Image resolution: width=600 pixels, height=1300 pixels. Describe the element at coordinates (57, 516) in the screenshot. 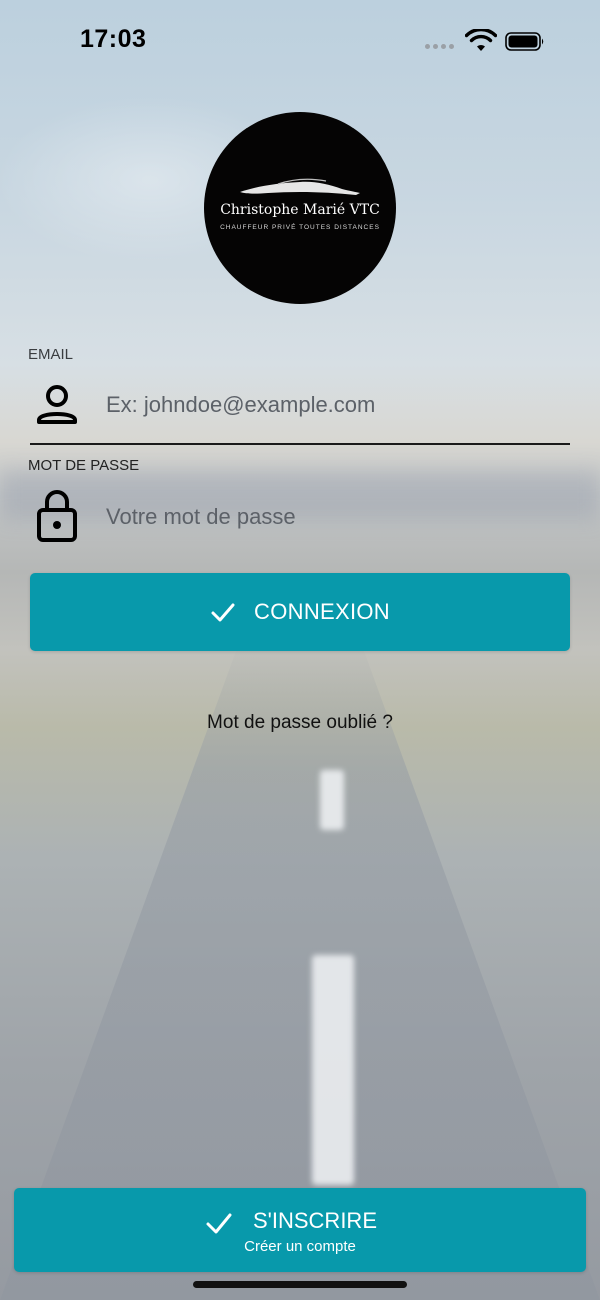

I see `lock-icon` at that location.